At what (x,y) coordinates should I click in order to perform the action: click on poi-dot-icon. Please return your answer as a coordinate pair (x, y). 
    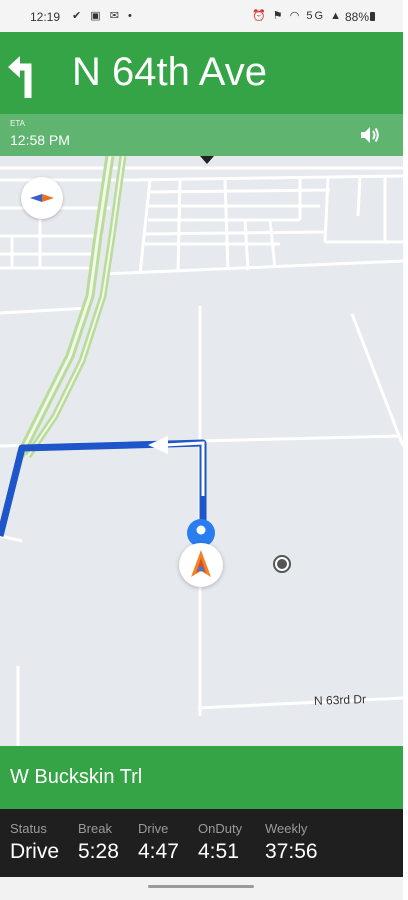
    Looking at the image, I should click on (282, 564).